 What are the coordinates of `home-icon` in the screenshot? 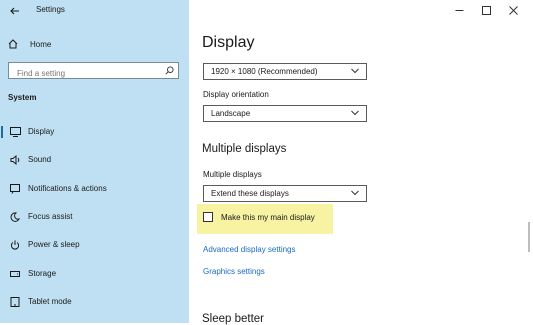 It's located at (13, 44).